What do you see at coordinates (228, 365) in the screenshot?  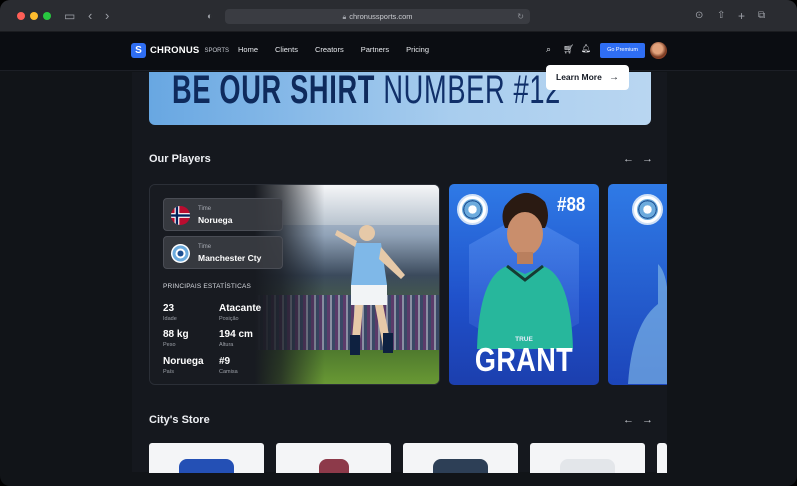 I see `stat-shirt: #9 Camisa` at bounding box center [228, 365].